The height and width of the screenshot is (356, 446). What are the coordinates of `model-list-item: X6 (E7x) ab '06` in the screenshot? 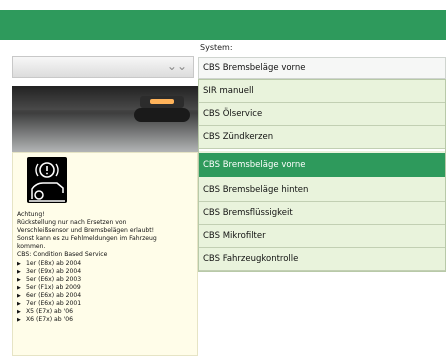 It's located at (106, 320).